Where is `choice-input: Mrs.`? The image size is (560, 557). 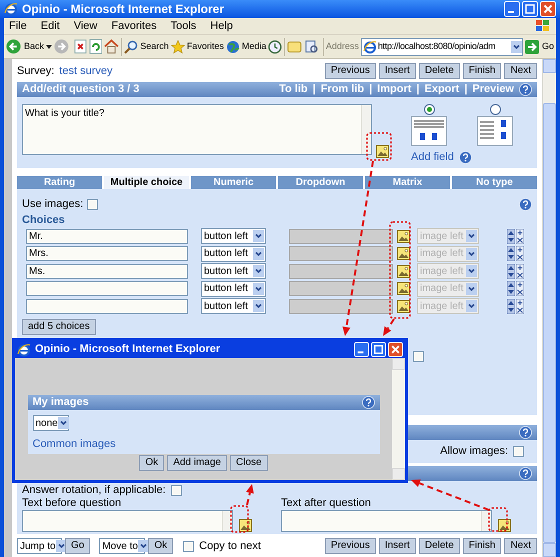 choice-input: Mrs. is located at coordinates (107, 253).